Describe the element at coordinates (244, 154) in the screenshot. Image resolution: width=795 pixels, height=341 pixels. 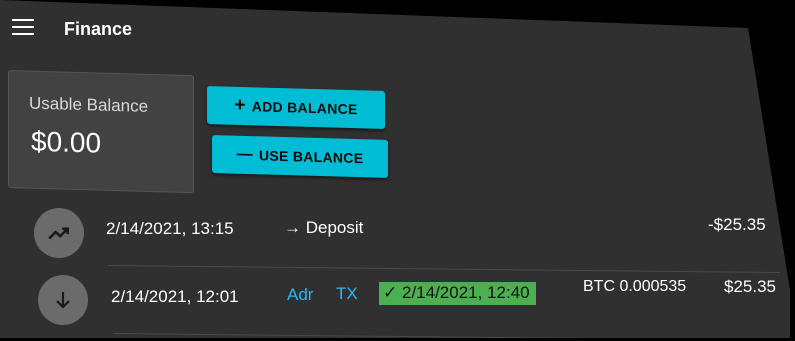
I see `minus-icon: —` at that location.